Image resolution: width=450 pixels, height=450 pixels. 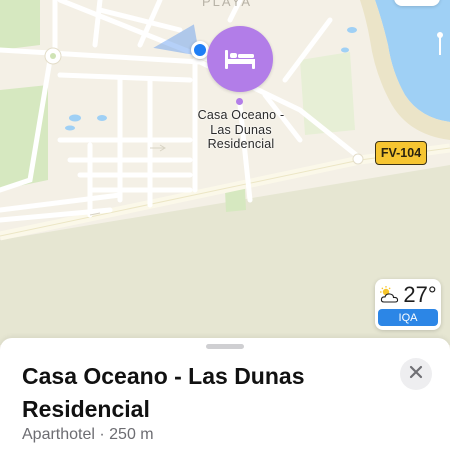 I want to click on place-label: Casa Oceano - Las Dunas Residencial, so click(x=241, y=130).